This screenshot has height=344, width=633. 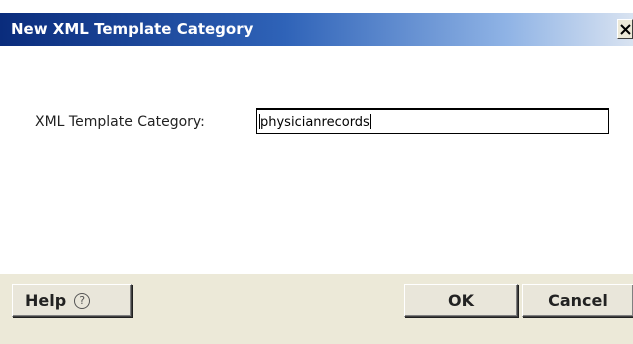 I want to click on title-bar: New XML Template Category, so click(x=316, y=29).